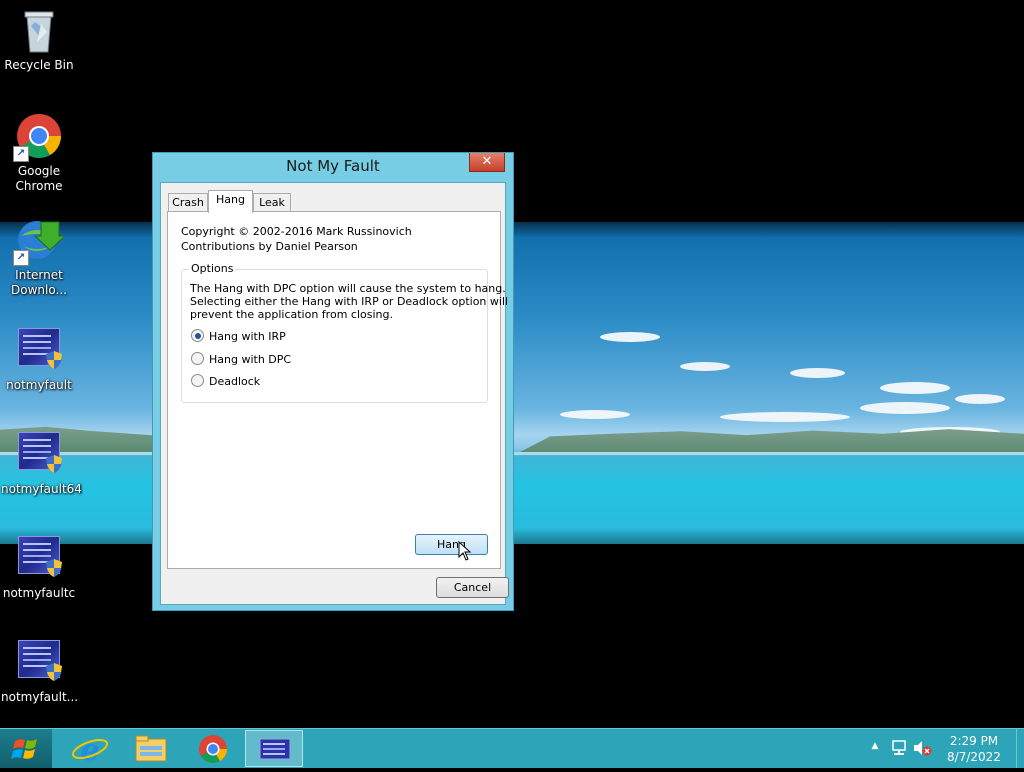 This screenshot has width=1024, height=772. I want to click on options-description-line: prevent the application from closing., so click(291, 314).